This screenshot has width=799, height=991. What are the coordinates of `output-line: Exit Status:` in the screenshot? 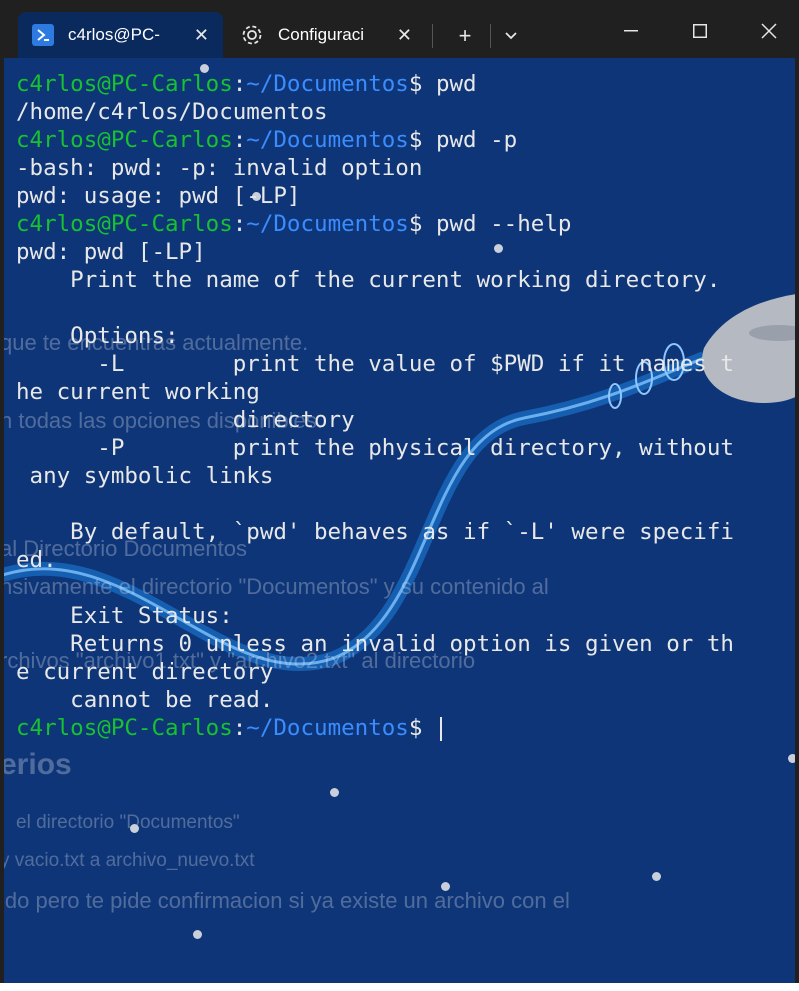 It's located at (124, 616).